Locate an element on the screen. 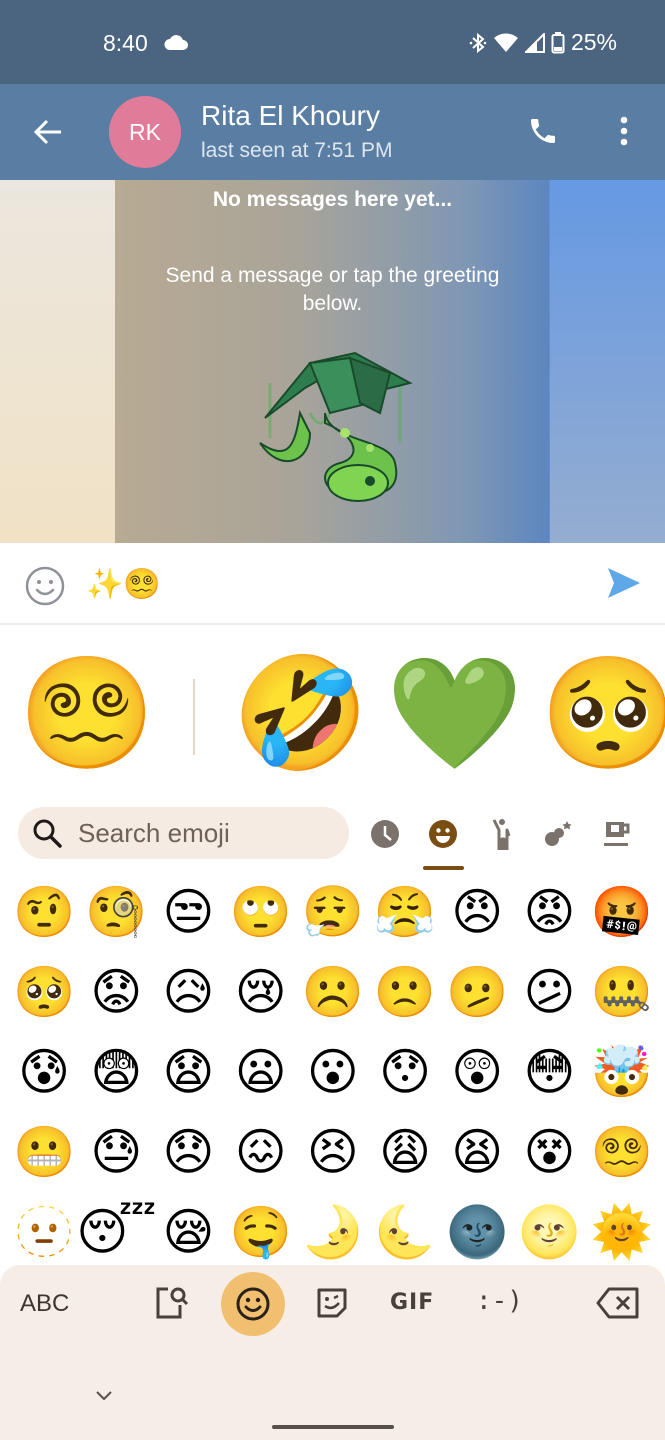 The width and height of the screenshot is (665, 1440). call-button is located at coordinates (543, 131).